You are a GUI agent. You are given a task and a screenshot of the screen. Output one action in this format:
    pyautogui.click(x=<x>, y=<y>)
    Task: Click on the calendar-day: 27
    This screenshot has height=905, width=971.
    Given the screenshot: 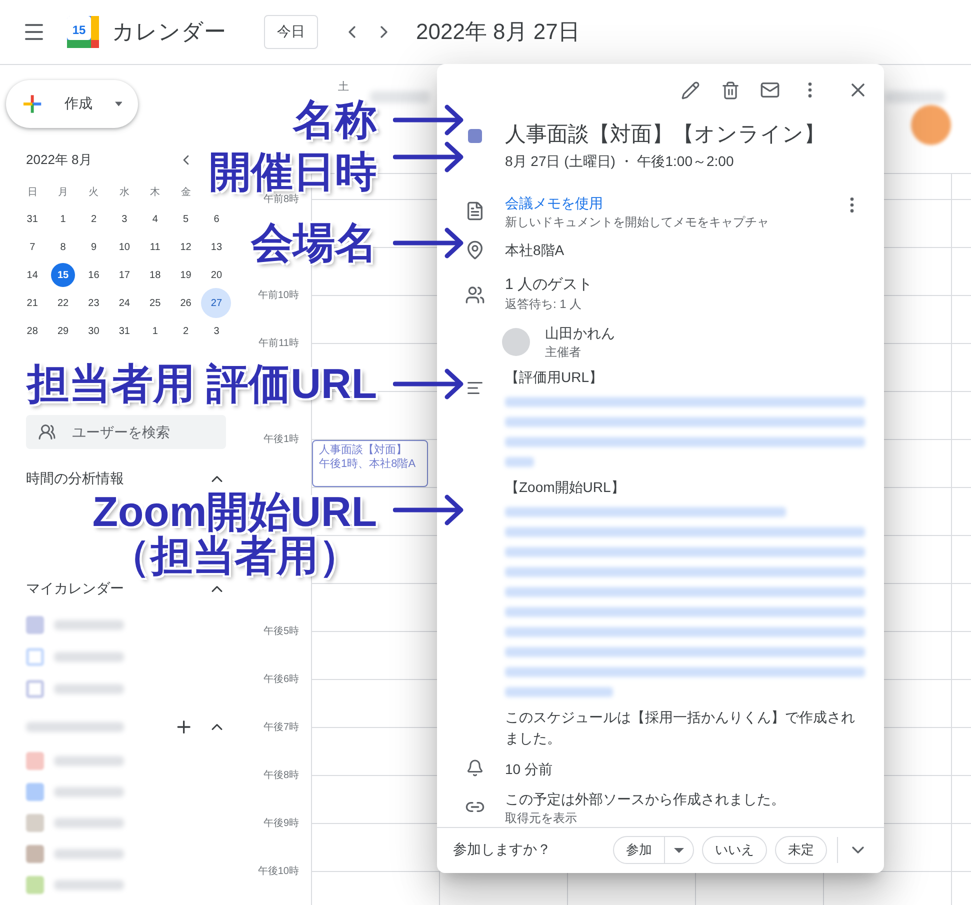 What is the action you would take?
    pyautogui.click(x=216, y=303)
    